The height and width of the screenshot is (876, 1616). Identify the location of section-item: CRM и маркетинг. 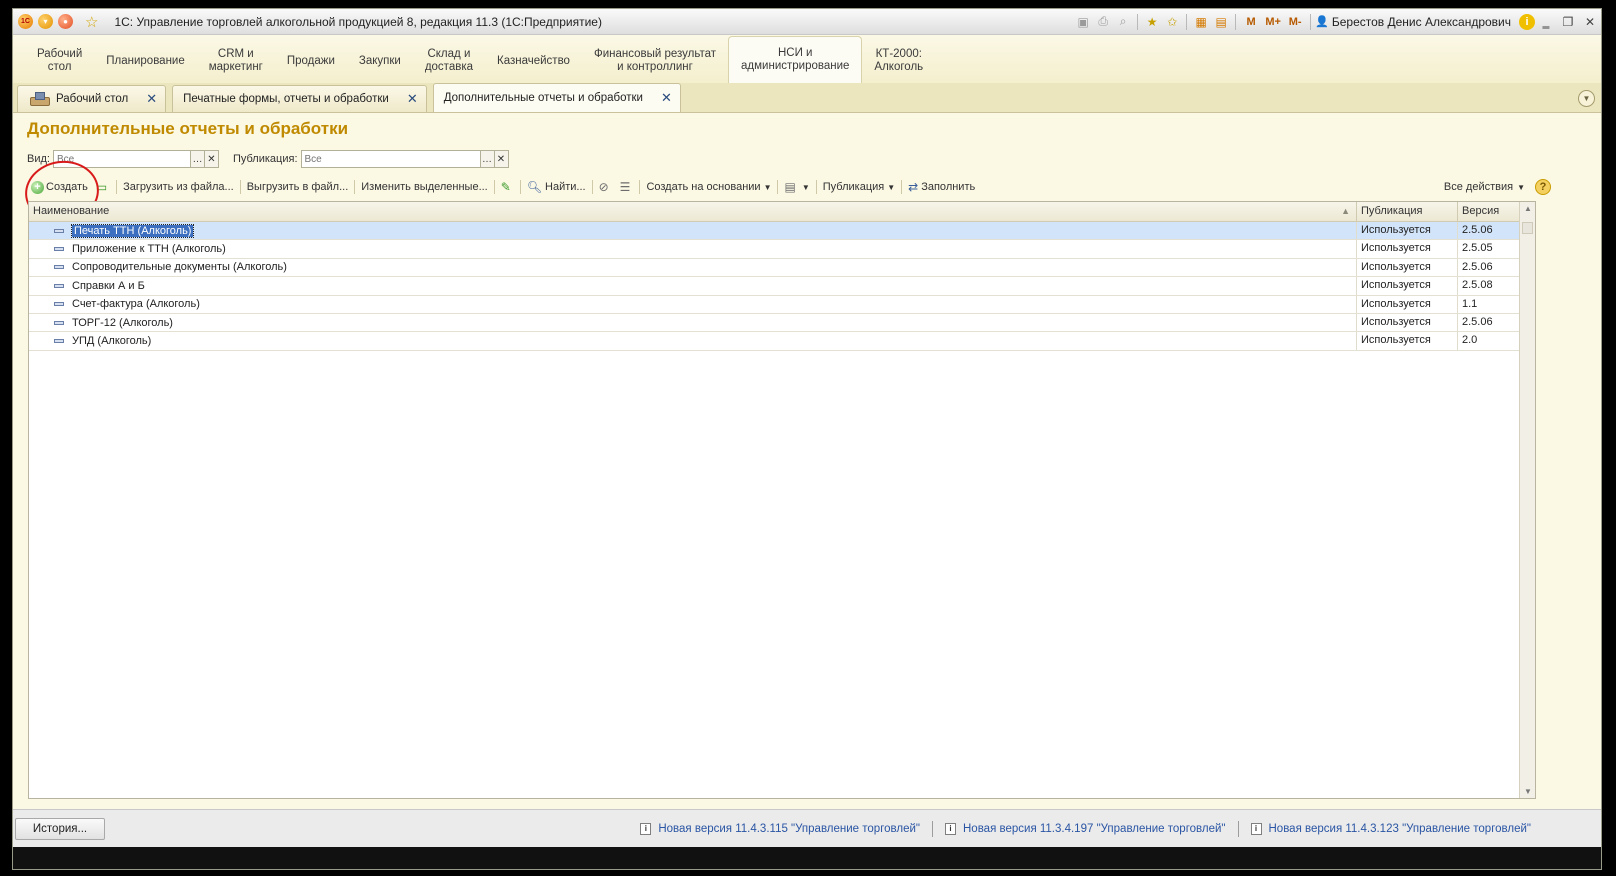
(236, 61).